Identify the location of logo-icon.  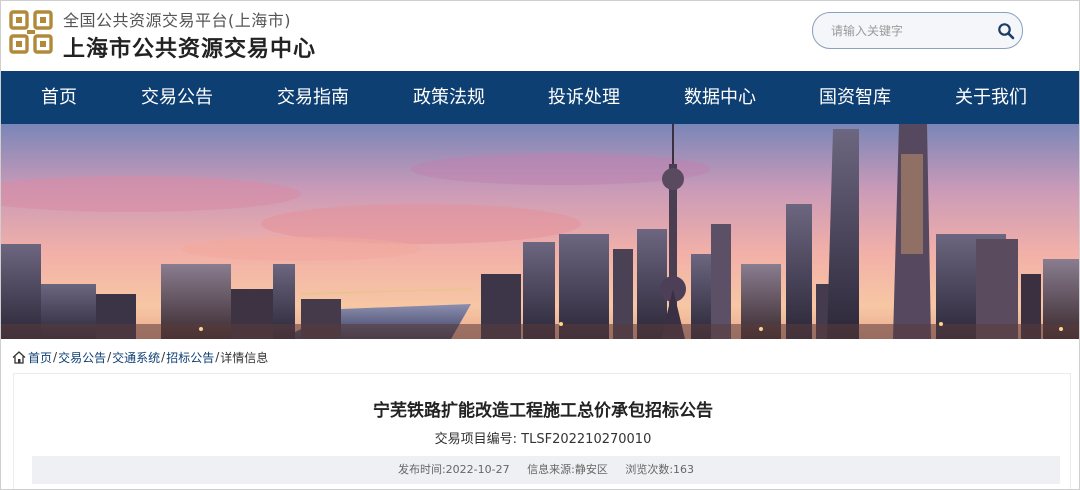
(31, 32).